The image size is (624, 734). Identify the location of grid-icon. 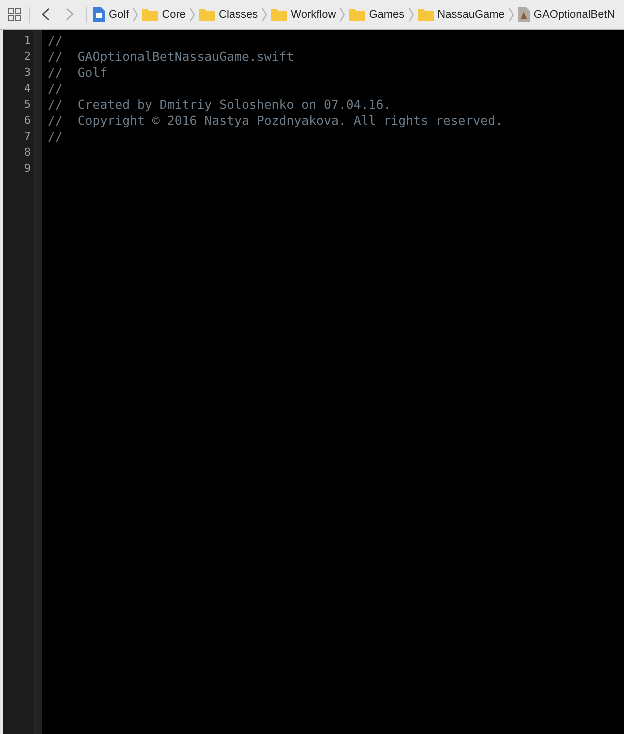
(14, 14).